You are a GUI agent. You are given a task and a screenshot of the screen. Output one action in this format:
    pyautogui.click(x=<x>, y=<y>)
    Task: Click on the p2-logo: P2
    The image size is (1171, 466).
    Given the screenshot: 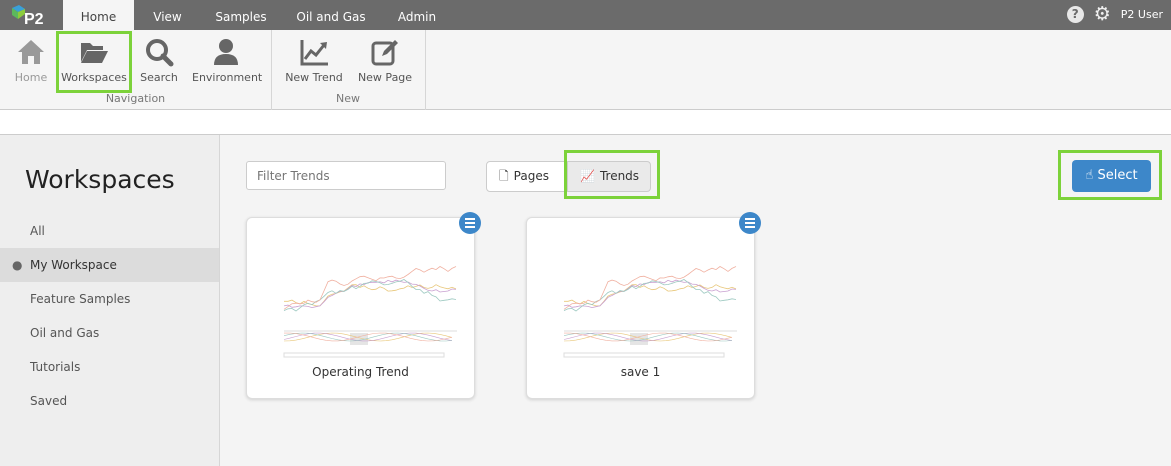 What is the action you would take?
    pyautogui.click(x=28, y=15)
    